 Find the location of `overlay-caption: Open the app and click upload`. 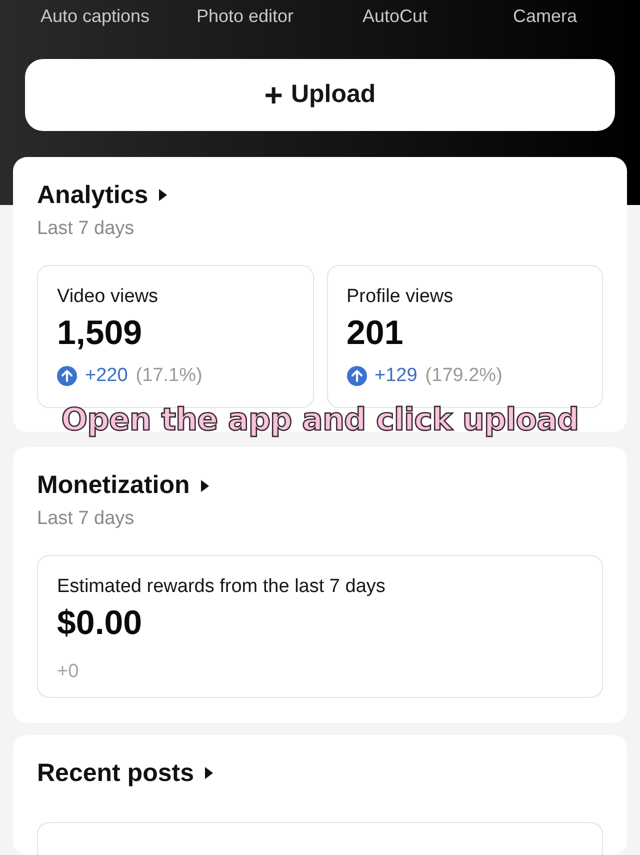

overlay-caption: Open the app and click upload is located at coordinates (320, 420).